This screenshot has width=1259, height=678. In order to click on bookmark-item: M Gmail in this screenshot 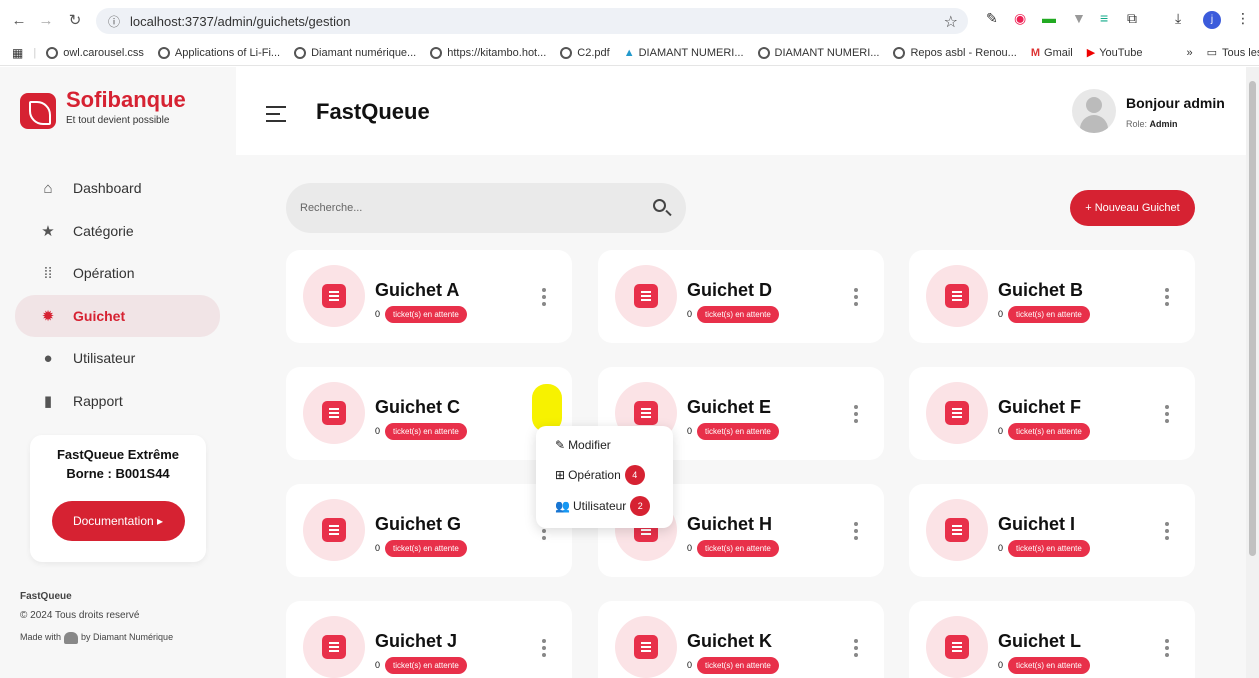, I will do `click(1052, 53)`.